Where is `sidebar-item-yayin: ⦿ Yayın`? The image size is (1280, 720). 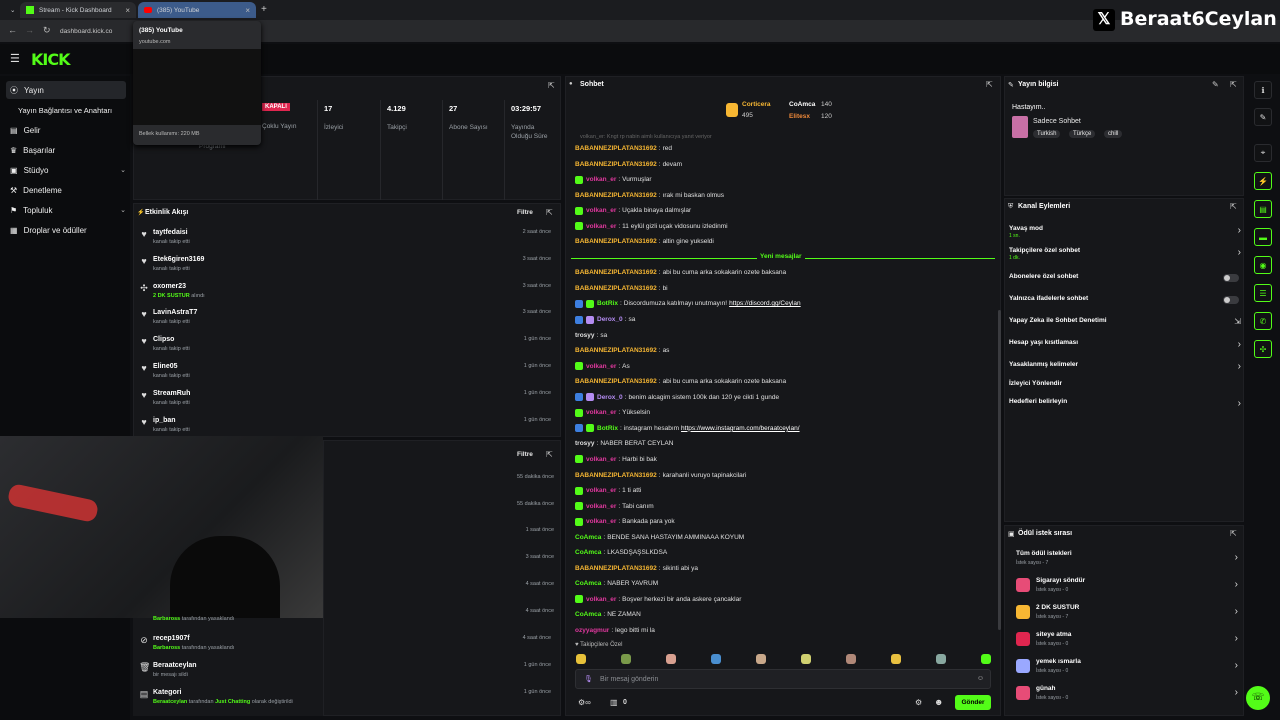
sidebar-item-yayin: ⦿ Yayın is located at coordinates (66, 90).